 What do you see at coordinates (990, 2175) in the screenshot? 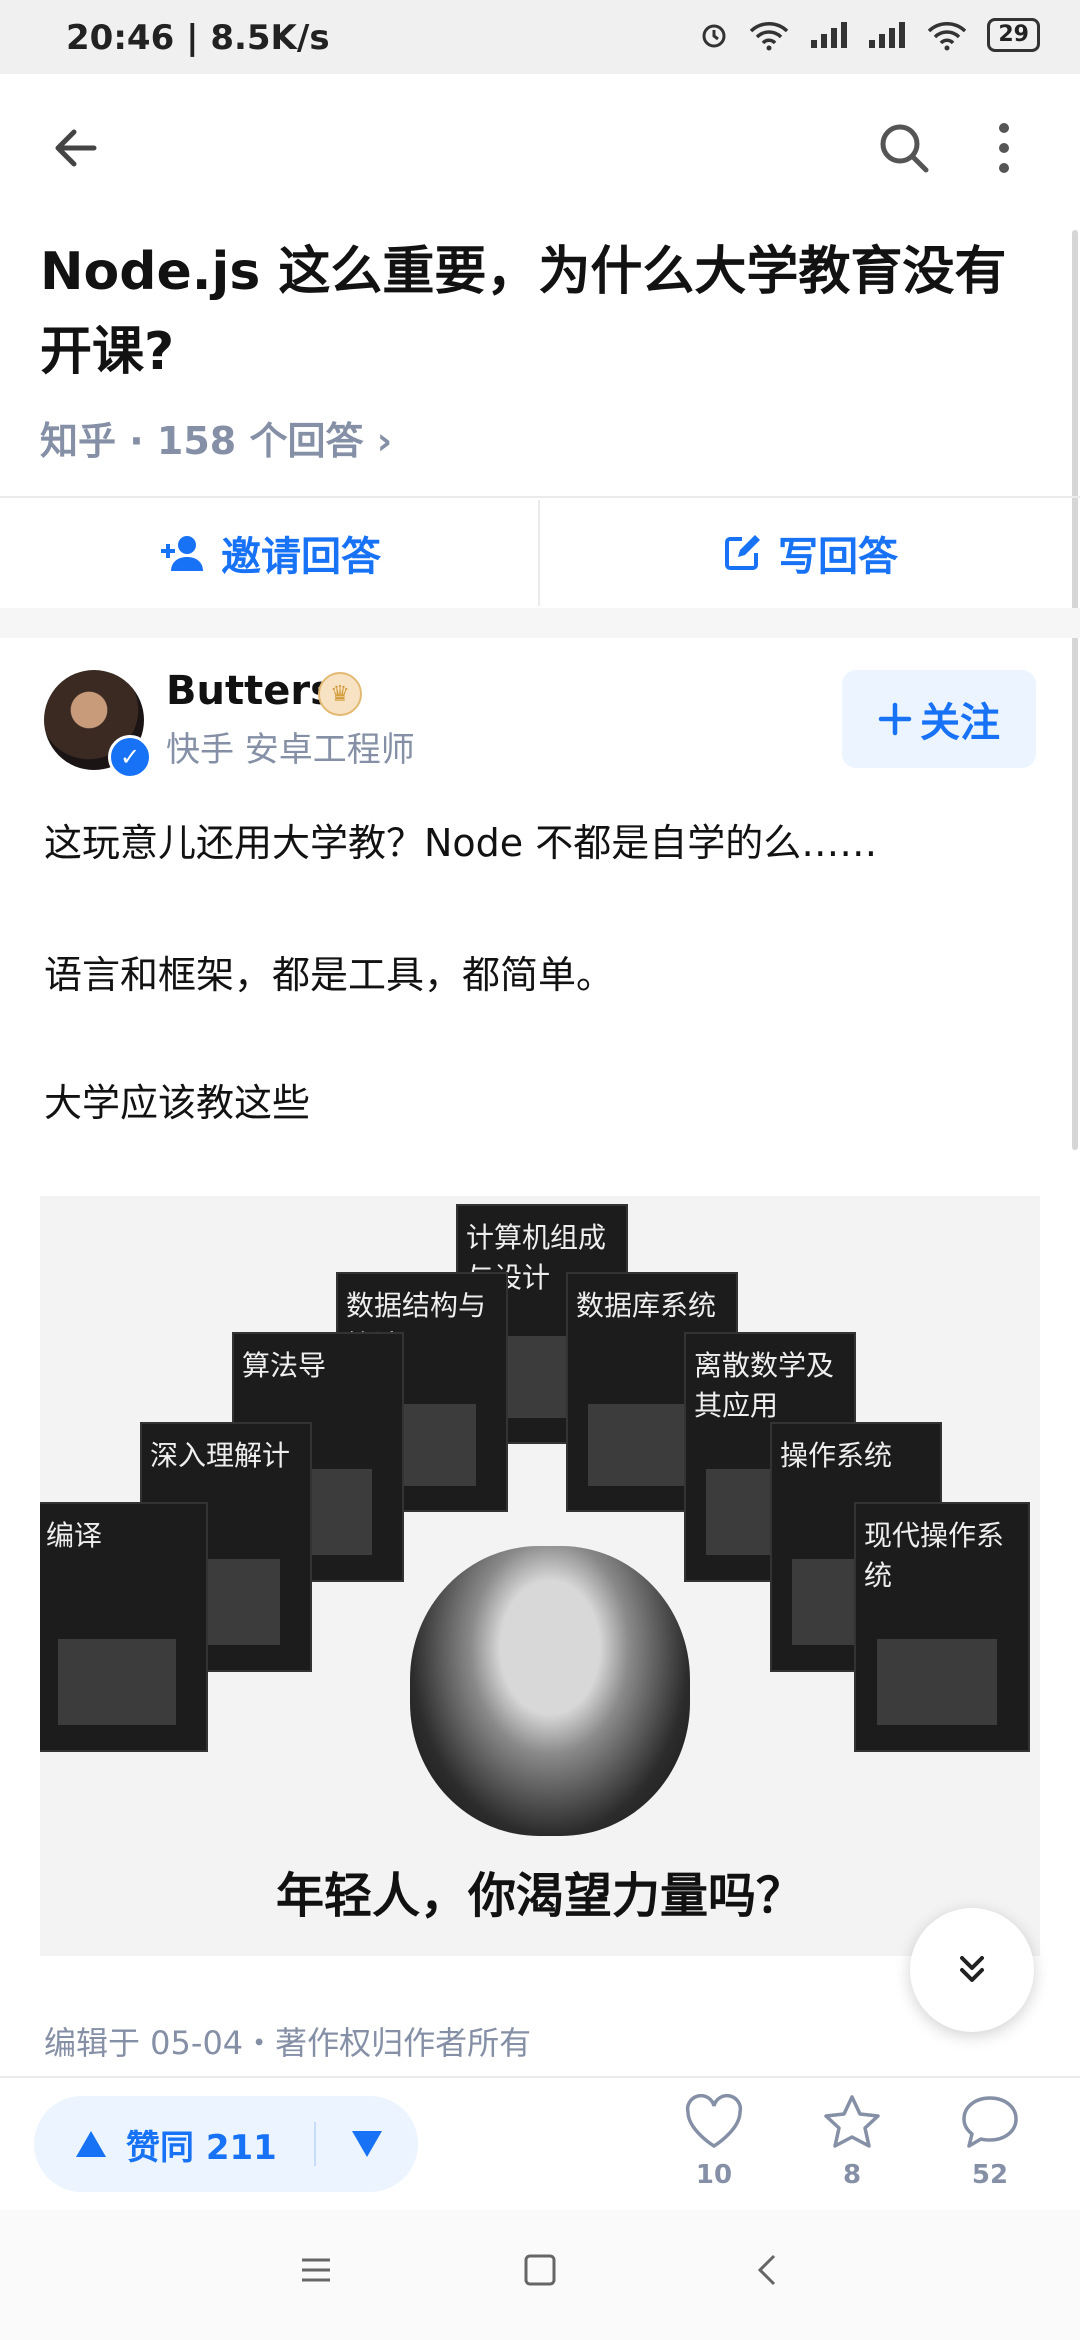
I see `comment-count: 52` at bounding box center [990, 2175].